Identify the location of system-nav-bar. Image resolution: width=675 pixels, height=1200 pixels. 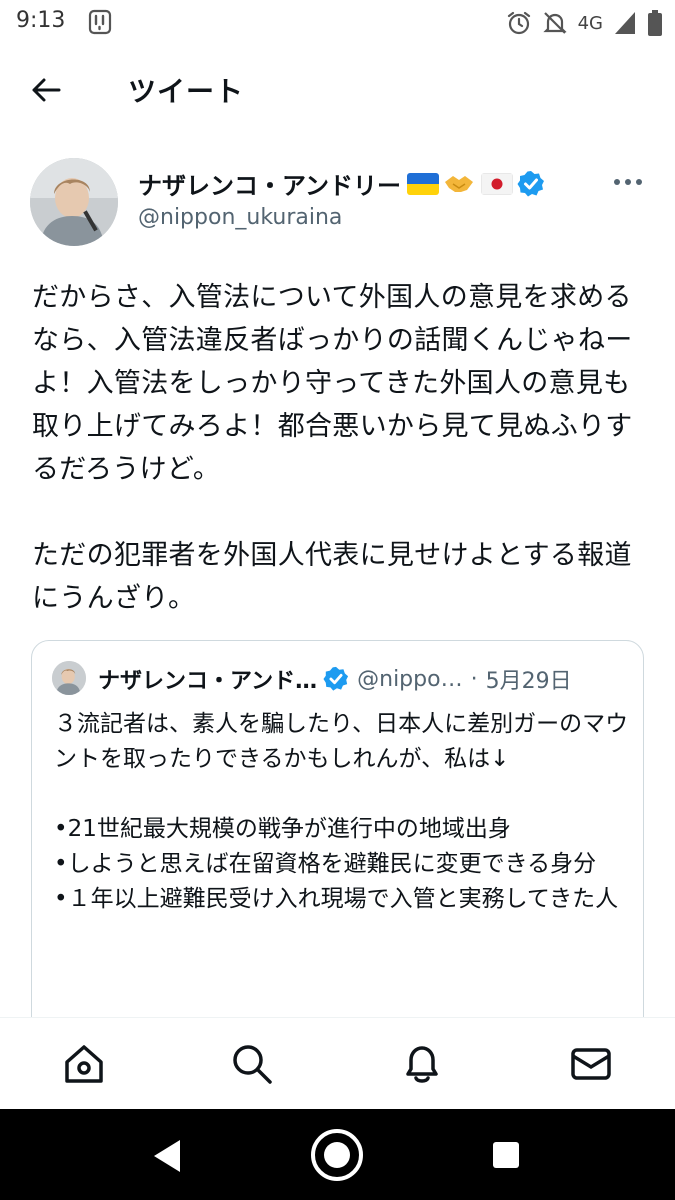
(337, 1154).